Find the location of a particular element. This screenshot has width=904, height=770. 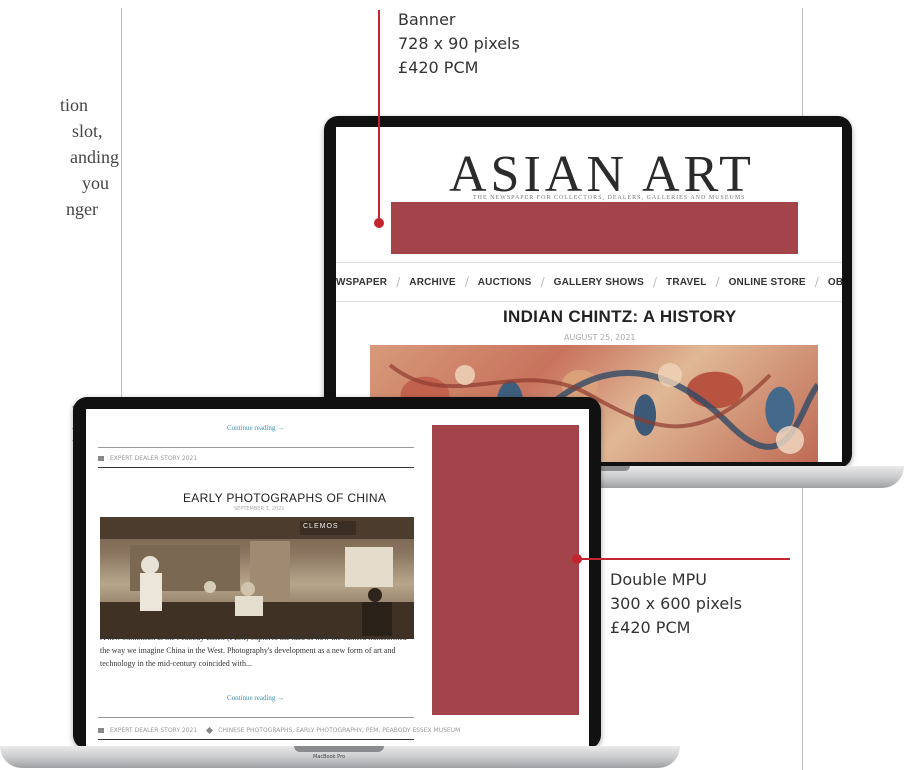

mpu-annotation: Double MPU 300 x 600 pixels £420 PCM is located at coordinates (676, 604).